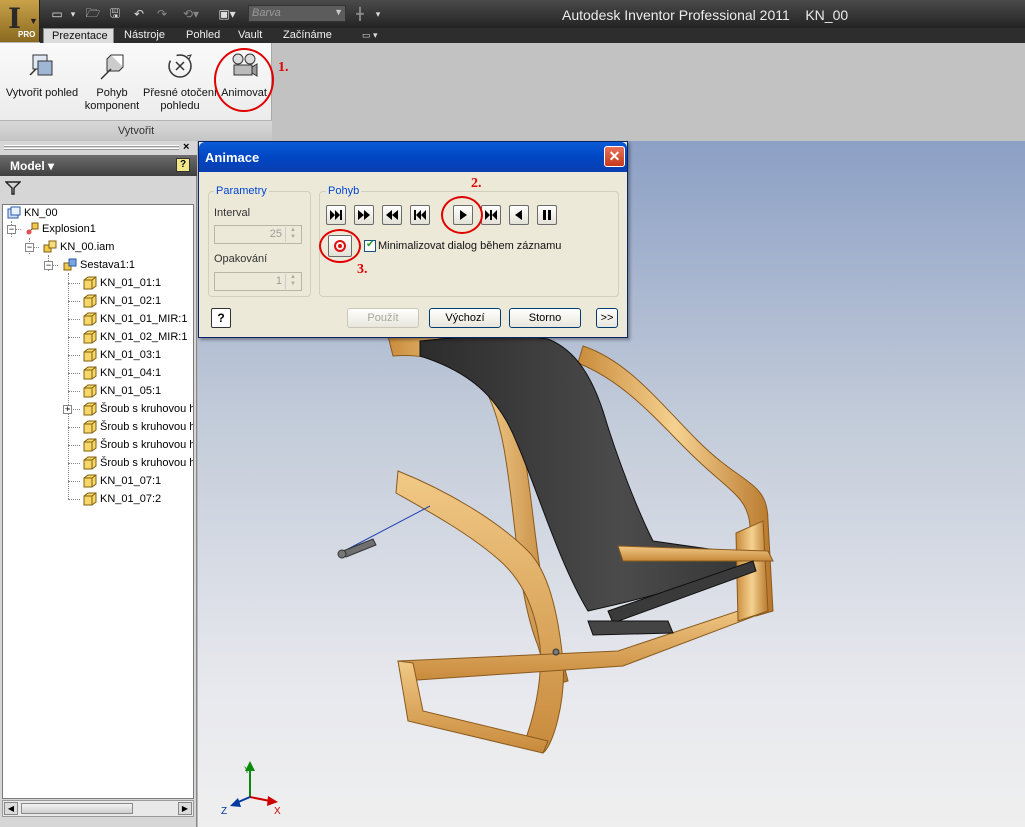 The image size is (1025, 827). What do you see at coordinates (547, 215) in the screenshot?
I see `pause-button` at bounding box center [547, 215].